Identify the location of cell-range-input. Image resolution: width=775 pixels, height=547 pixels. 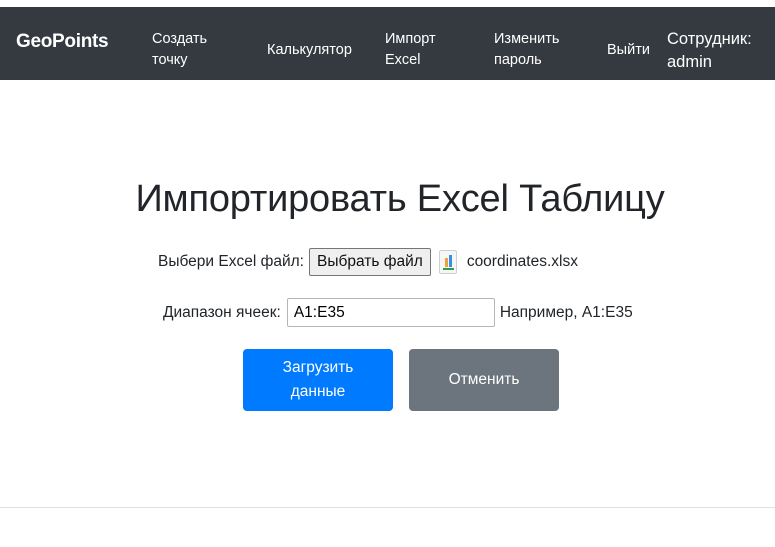
(390, 312).